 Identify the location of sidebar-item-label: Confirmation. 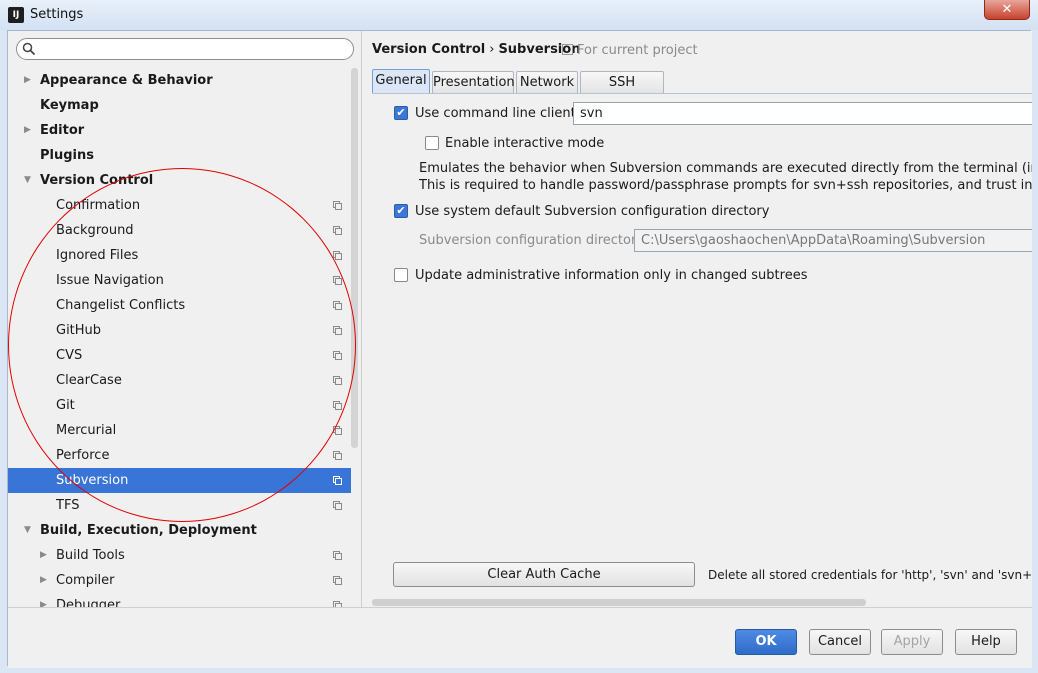
(98, 205).